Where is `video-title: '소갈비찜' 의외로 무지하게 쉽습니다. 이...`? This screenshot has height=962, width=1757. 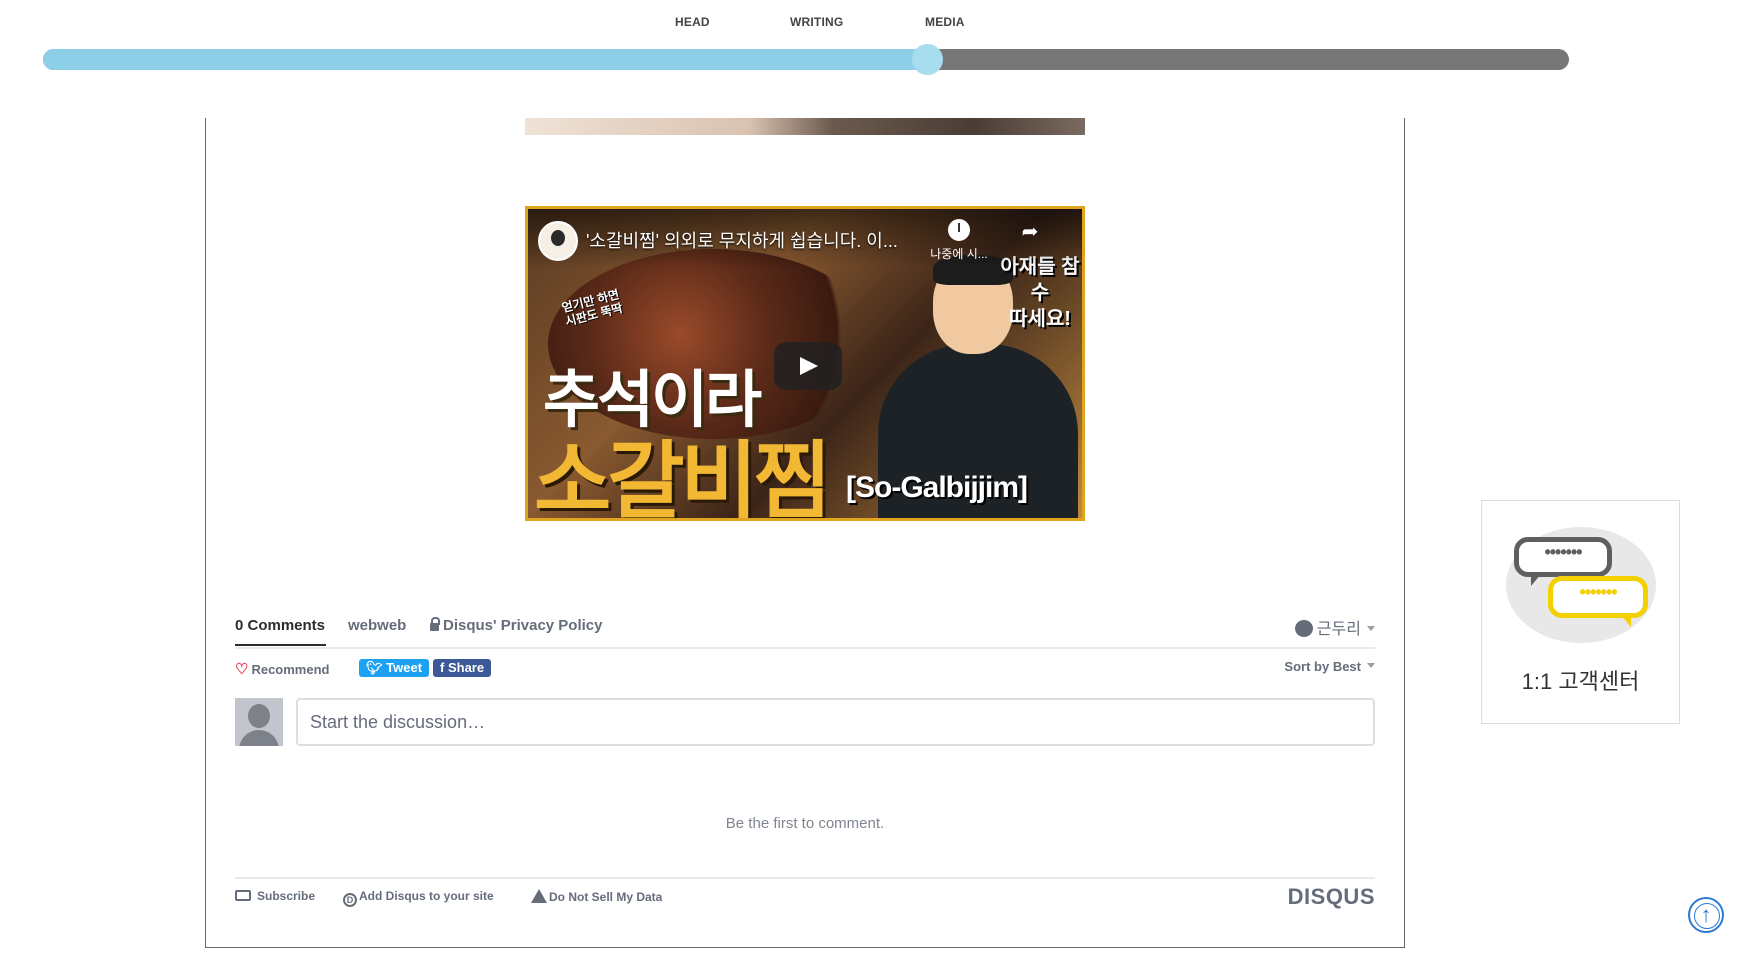
video-title: '소갈비찜' 의외로 무지하게 쉽습니다. 이... is located at coordinates (742, 240).